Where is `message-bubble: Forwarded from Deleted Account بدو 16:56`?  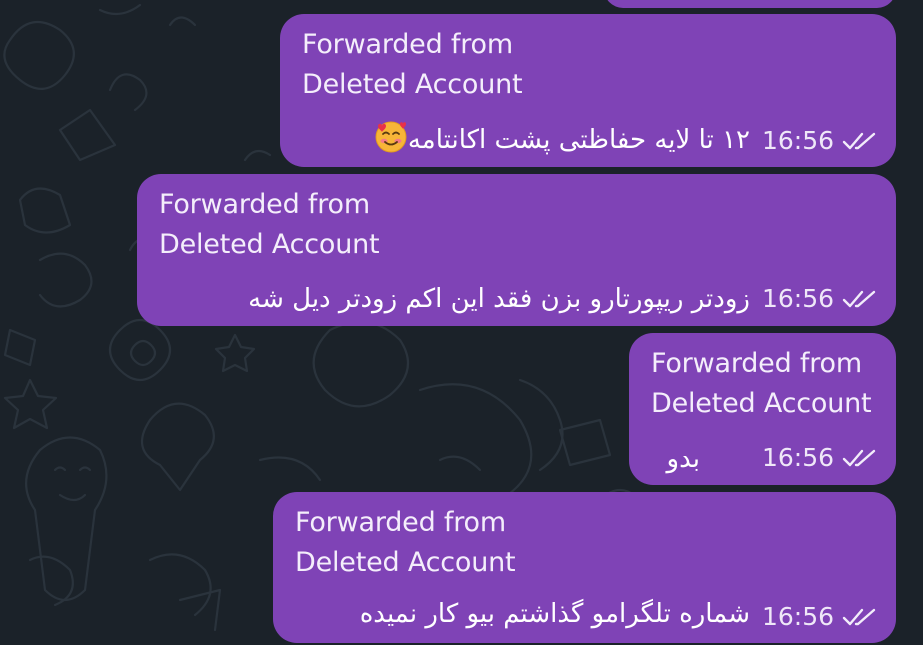 message-bubble: Forwarded from Deleted Account بدو 16:56 is located at coordinates (762, 409).